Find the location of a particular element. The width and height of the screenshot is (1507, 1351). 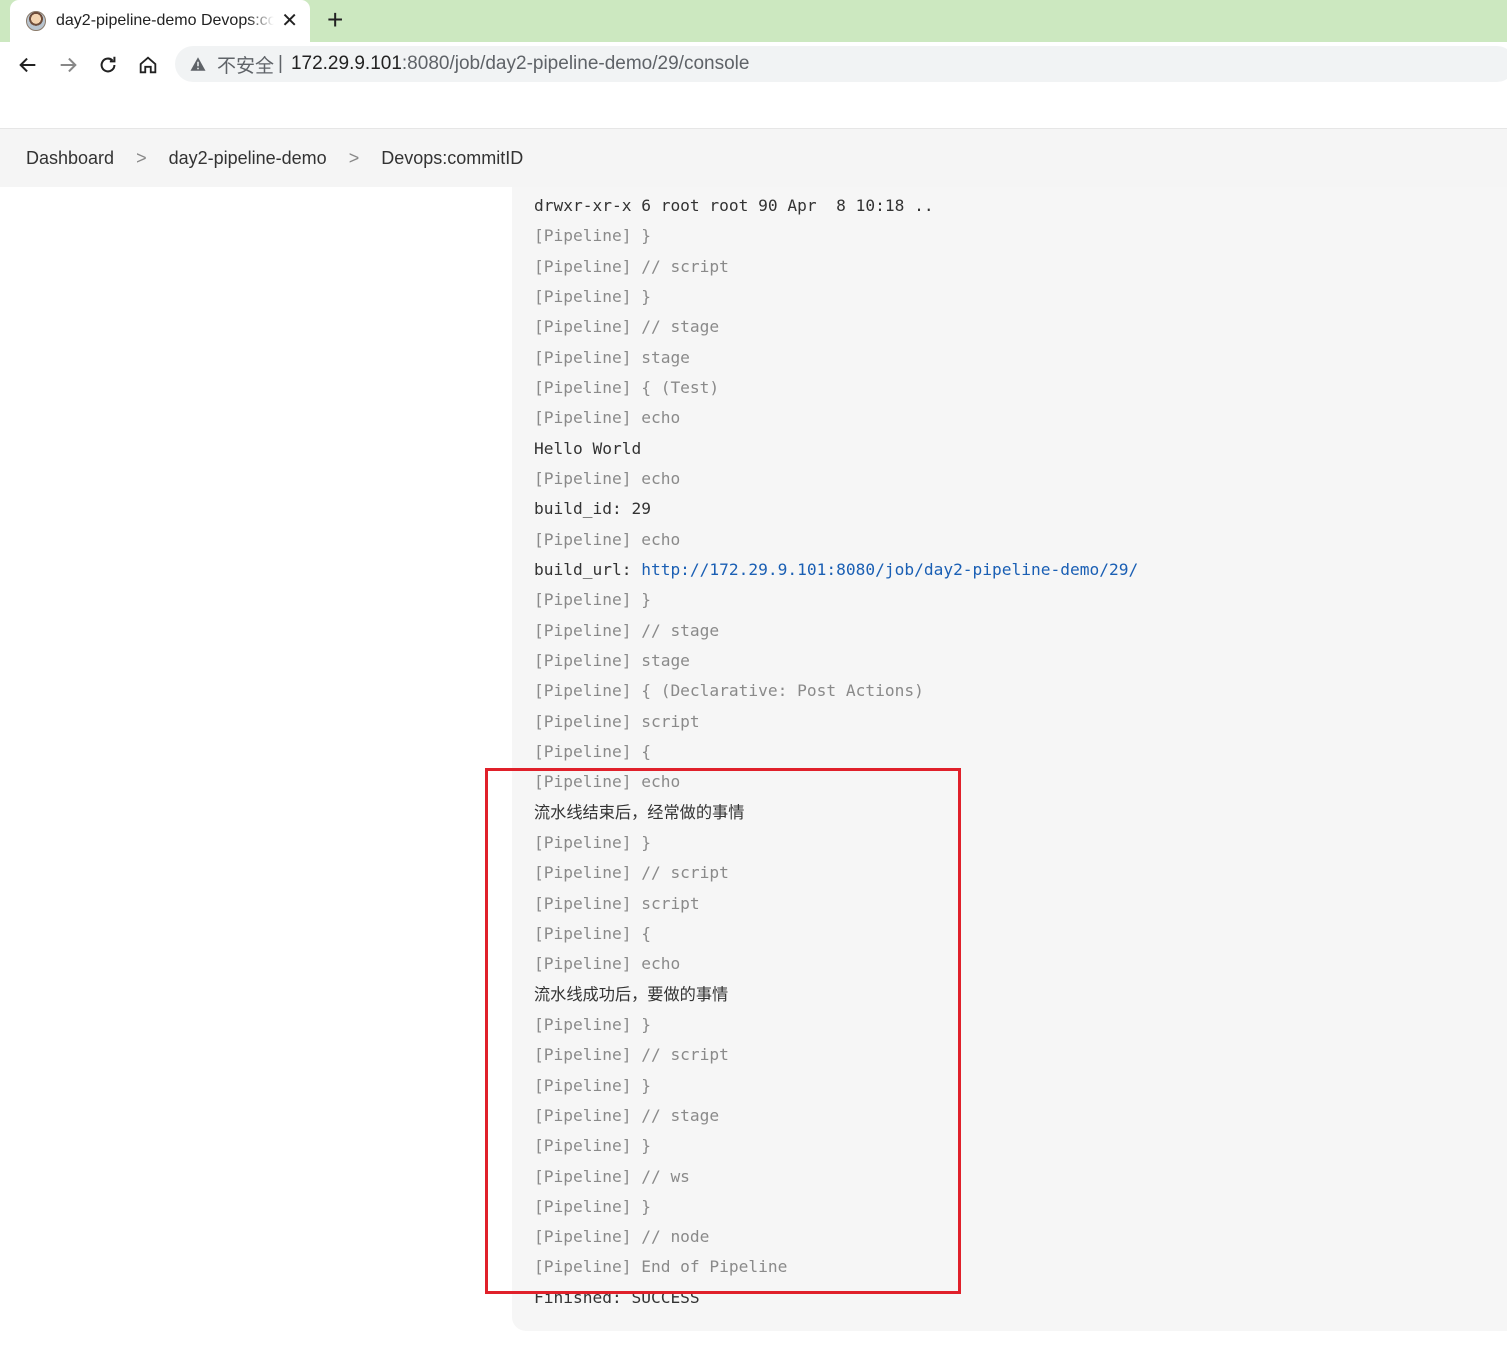

pipeline-step-text: [Pipeline] End of Pipeline is located at coordinates (661, 1267).